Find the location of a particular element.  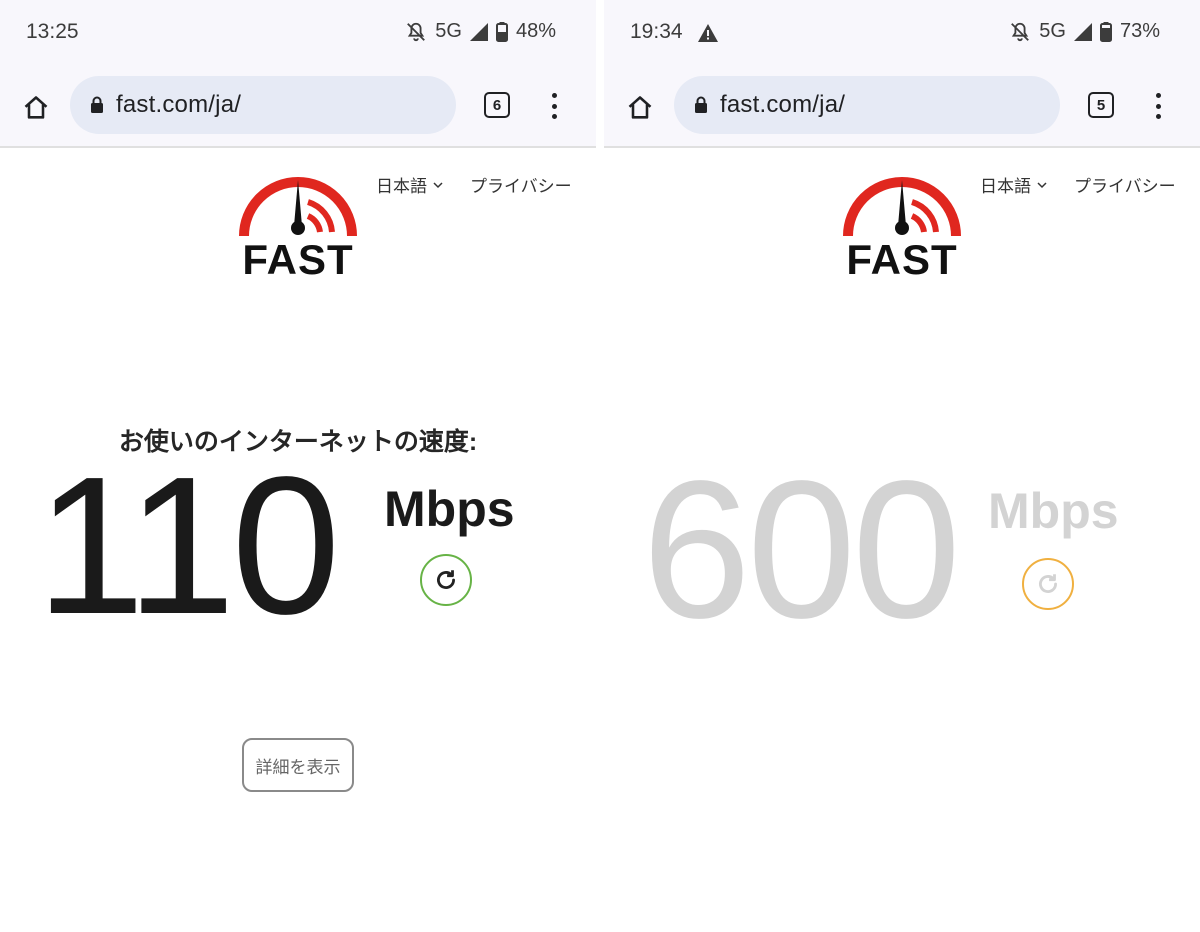

browser-toolbar: fast.com/ja/ 6 is located at coordinates (298, 106).